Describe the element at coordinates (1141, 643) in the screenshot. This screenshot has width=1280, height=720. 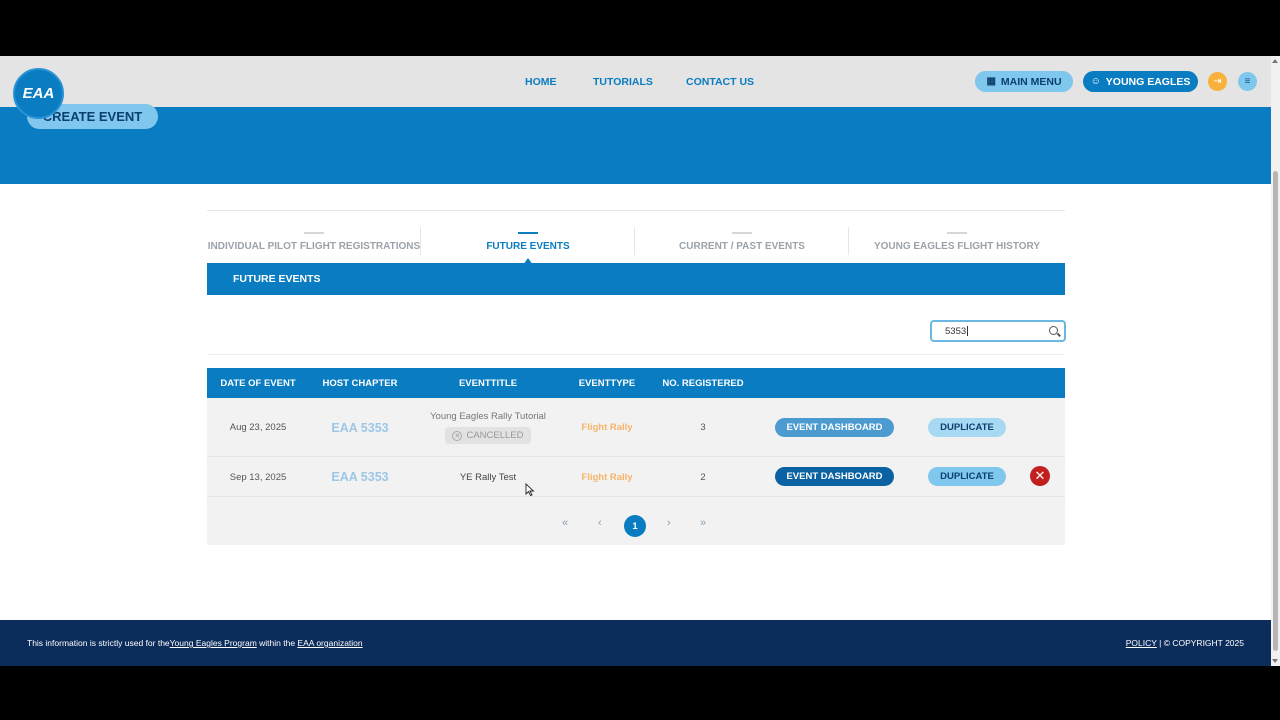
I see `policy-link: POLICY` at that location.